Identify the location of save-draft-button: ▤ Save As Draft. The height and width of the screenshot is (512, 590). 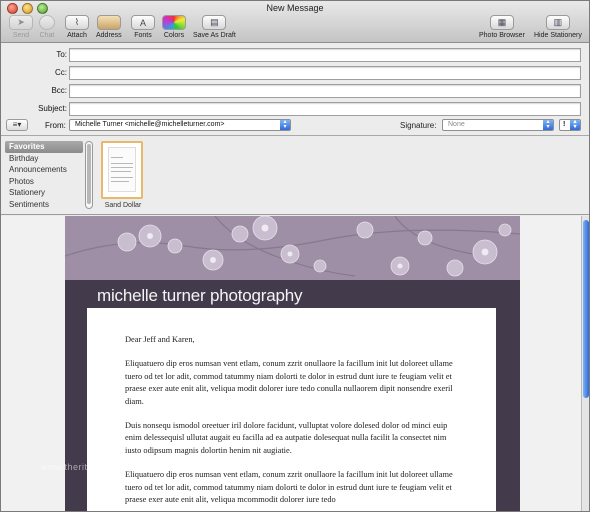
(214, 27).